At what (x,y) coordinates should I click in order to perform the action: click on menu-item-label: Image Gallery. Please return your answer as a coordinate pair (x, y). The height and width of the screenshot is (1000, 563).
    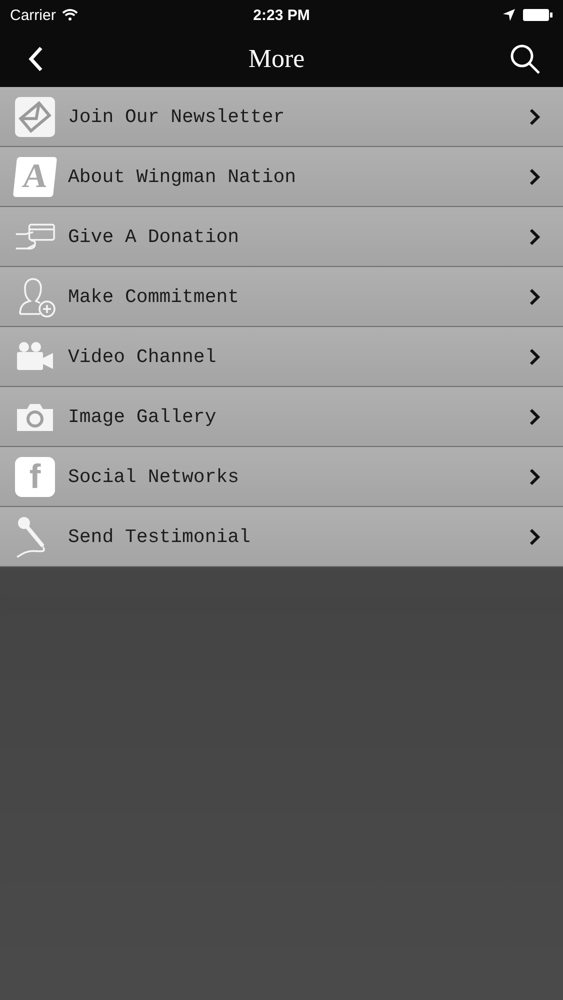
    Looking at the image, I should click on (143, 417).